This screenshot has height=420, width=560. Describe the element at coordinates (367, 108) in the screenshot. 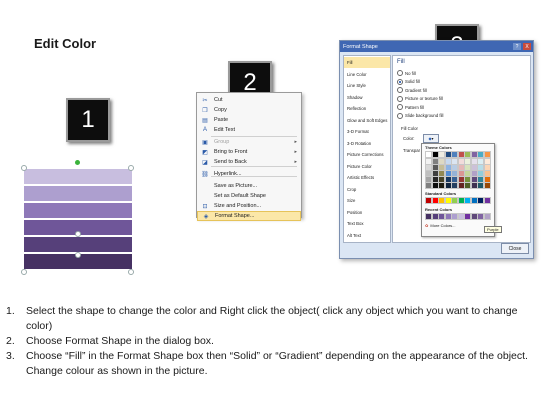

I see `category-item: Reflection` at that location.